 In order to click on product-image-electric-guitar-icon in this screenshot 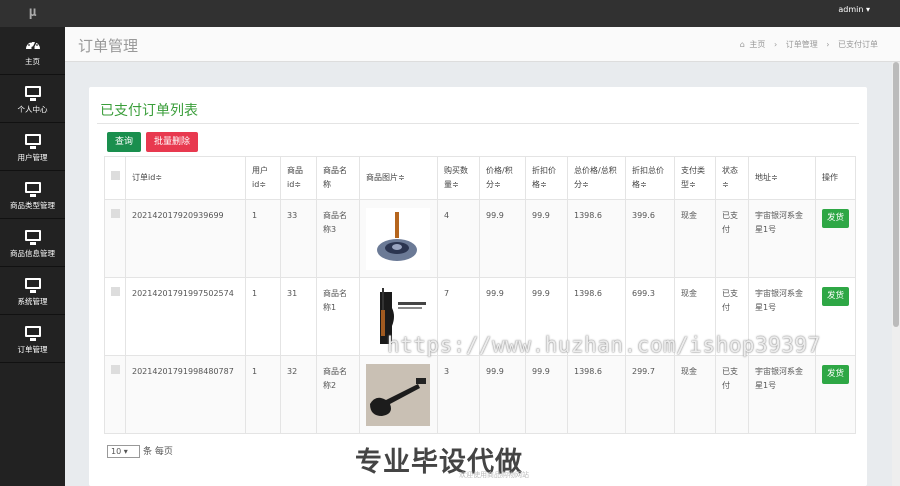, I will do `click(398, 394)`.